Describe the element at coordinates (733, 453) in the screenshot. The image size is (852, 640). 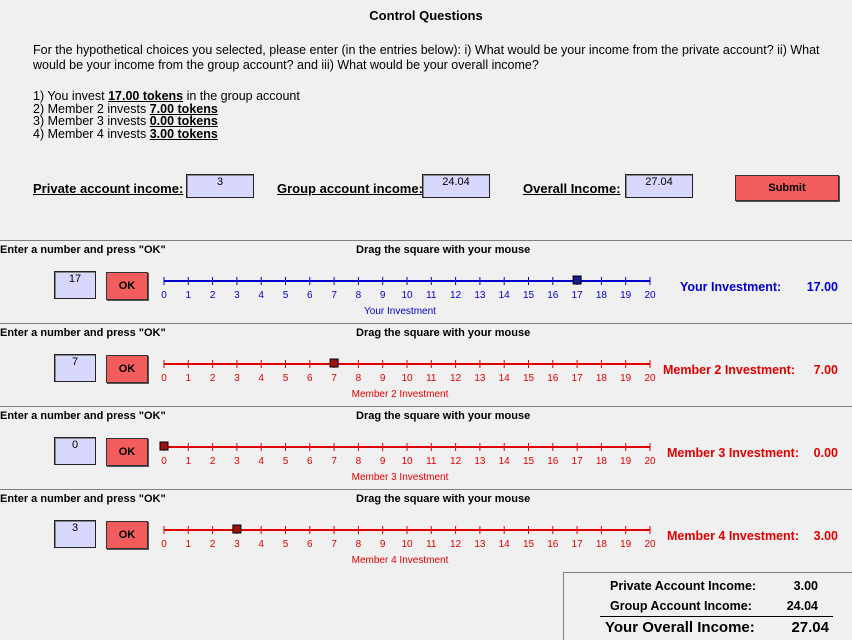
I see `investment-label: Member 3 Investment:` at that location.